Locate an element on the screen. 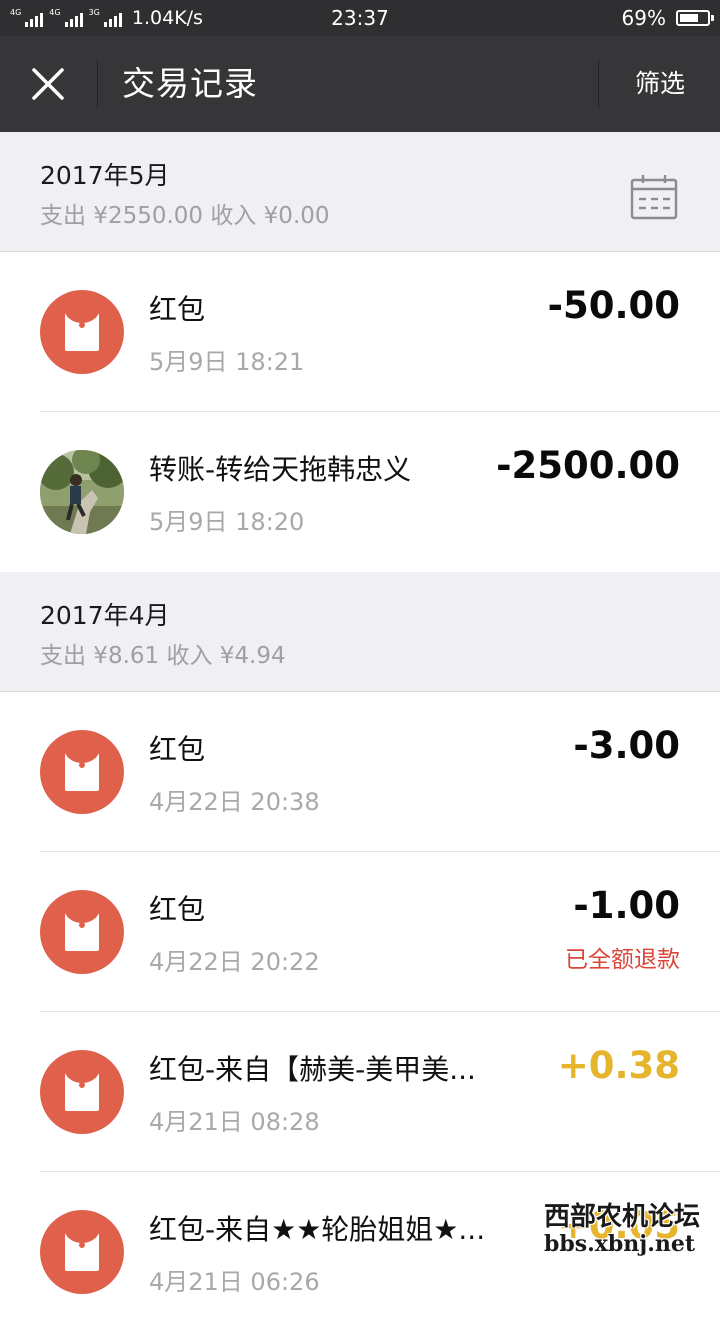 Image resolution: width=720 pixels, height=1332 pixels. contact-avatar is located at coordinates (82, 492).